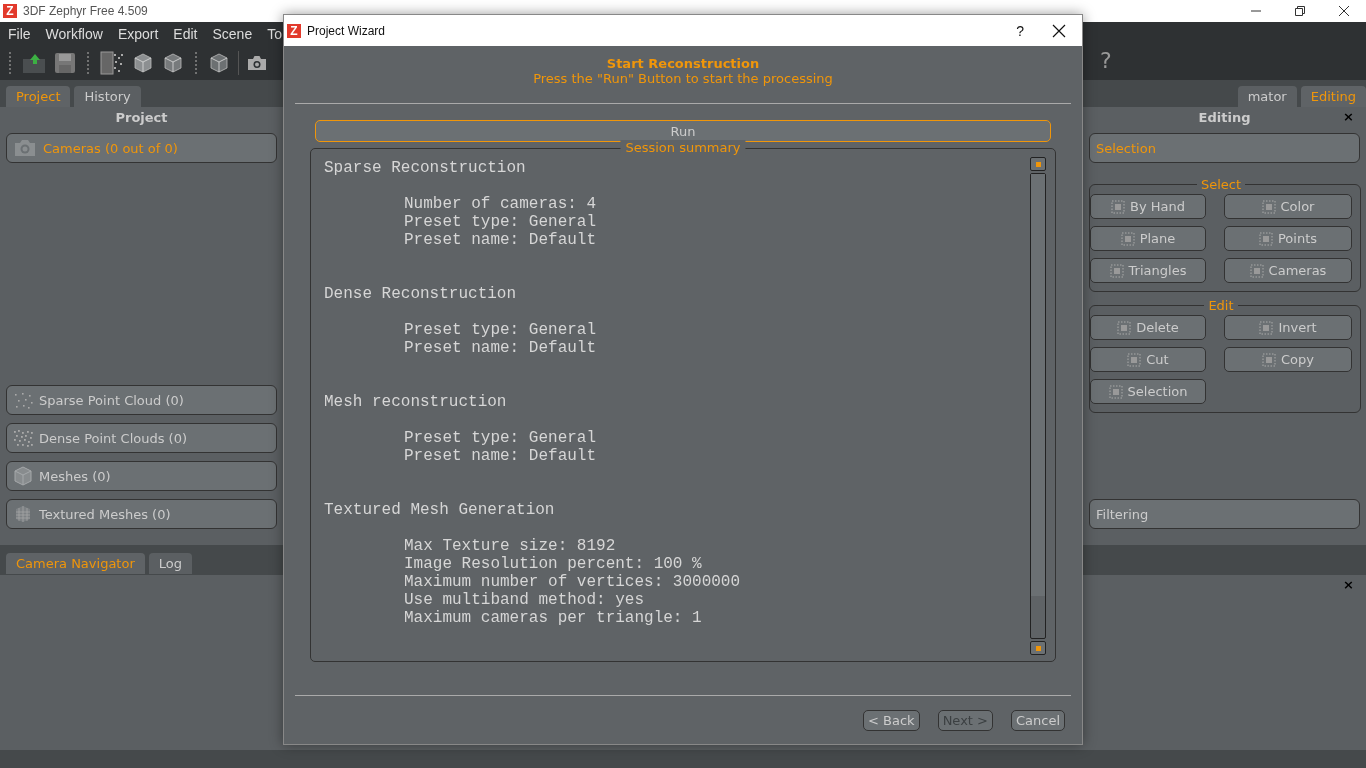 Image resolution: width=1366 pixels, height=768 pixels. What do you see at coordinates (1300, 11) in the screenshot?
I see `maximize-icon` at bounding box center [1300, 11].